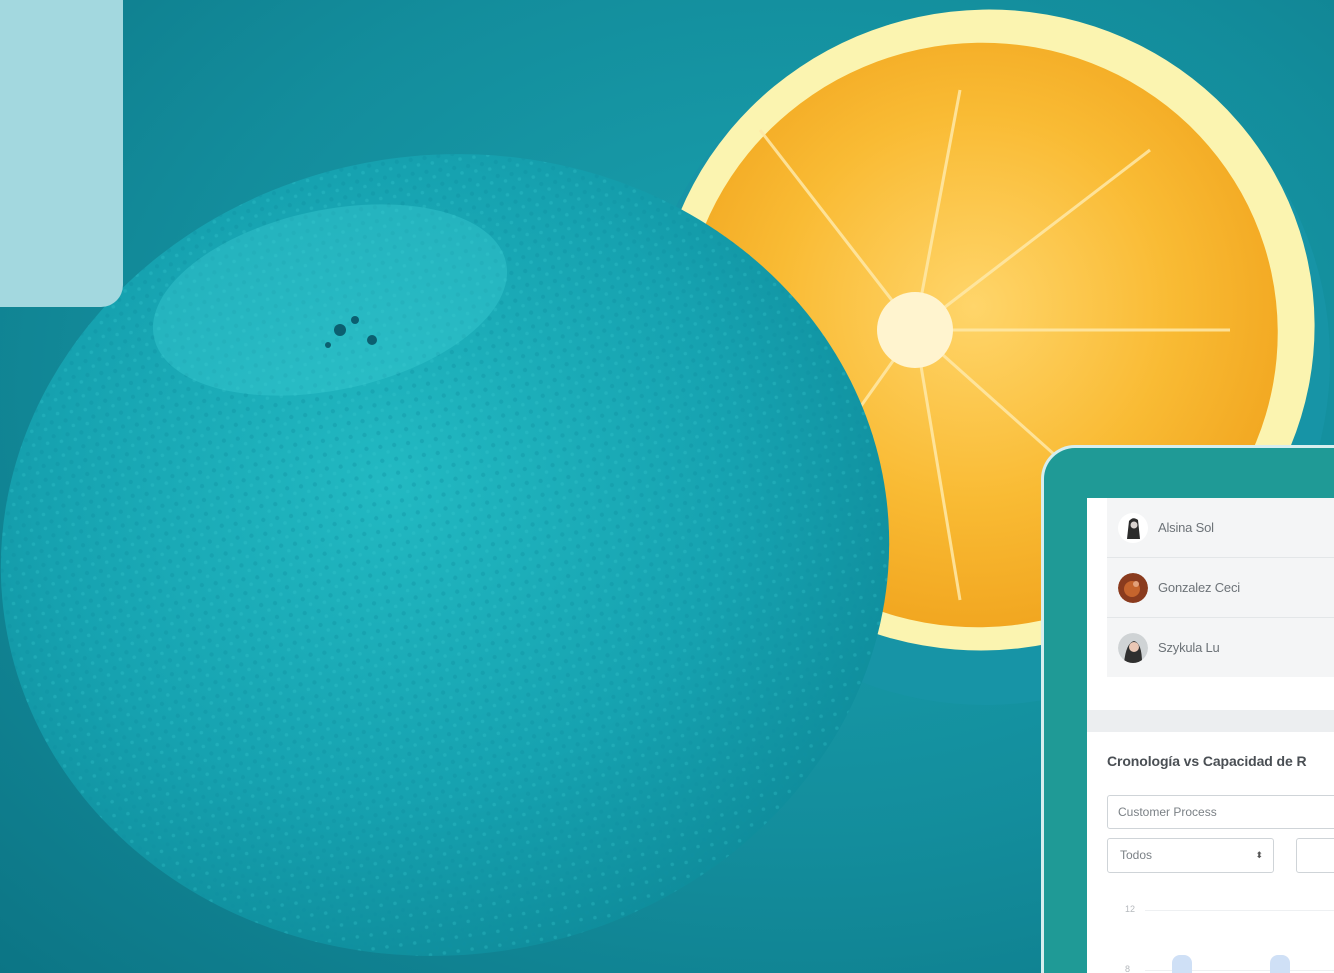 The height and width of the screenshot is (973, 1334). I want to click on gridline, so click(1239, 910).